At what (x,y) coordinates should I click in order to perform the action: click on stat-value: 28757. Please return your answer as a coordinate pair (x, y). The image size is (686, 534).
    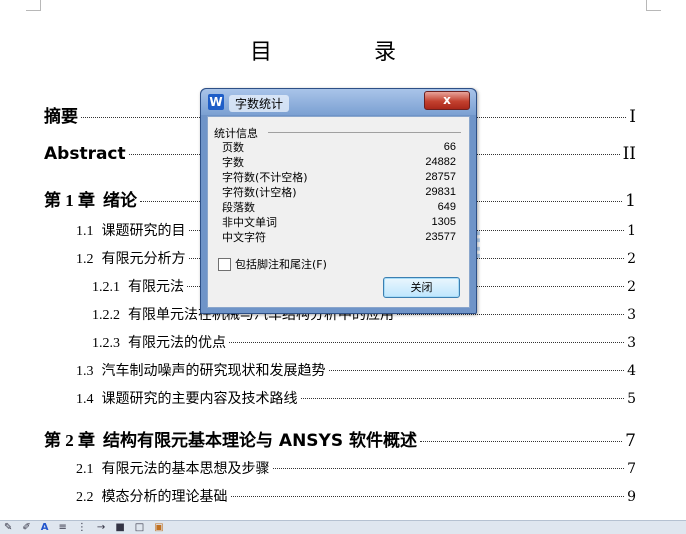
    Looking at the image, I should click on (440, 177).